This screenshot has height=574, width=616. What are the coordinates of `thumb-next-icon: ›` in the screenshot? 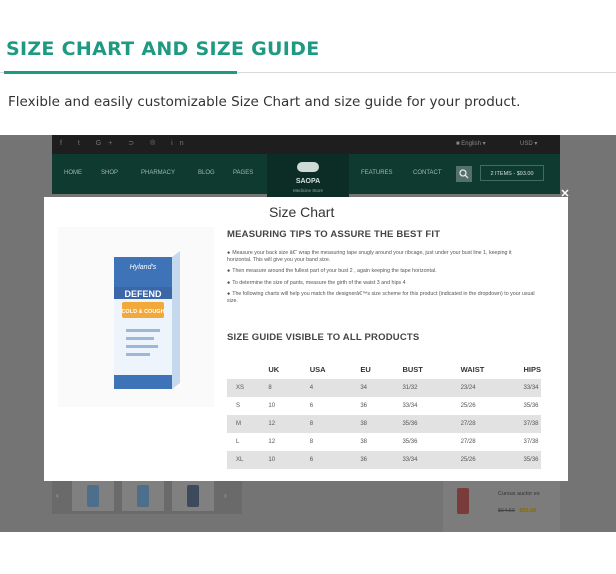 It's located at (225, 495).